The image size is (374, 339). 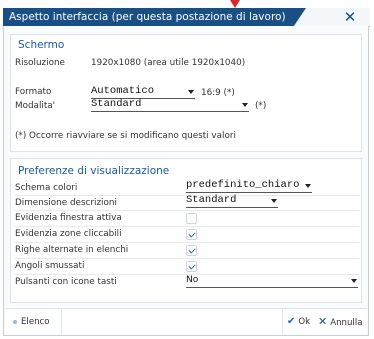 What do you see at coordinates (170, 105) in the screenshot?
I see `mode-select: Standard` at bounding box center [170, 105].